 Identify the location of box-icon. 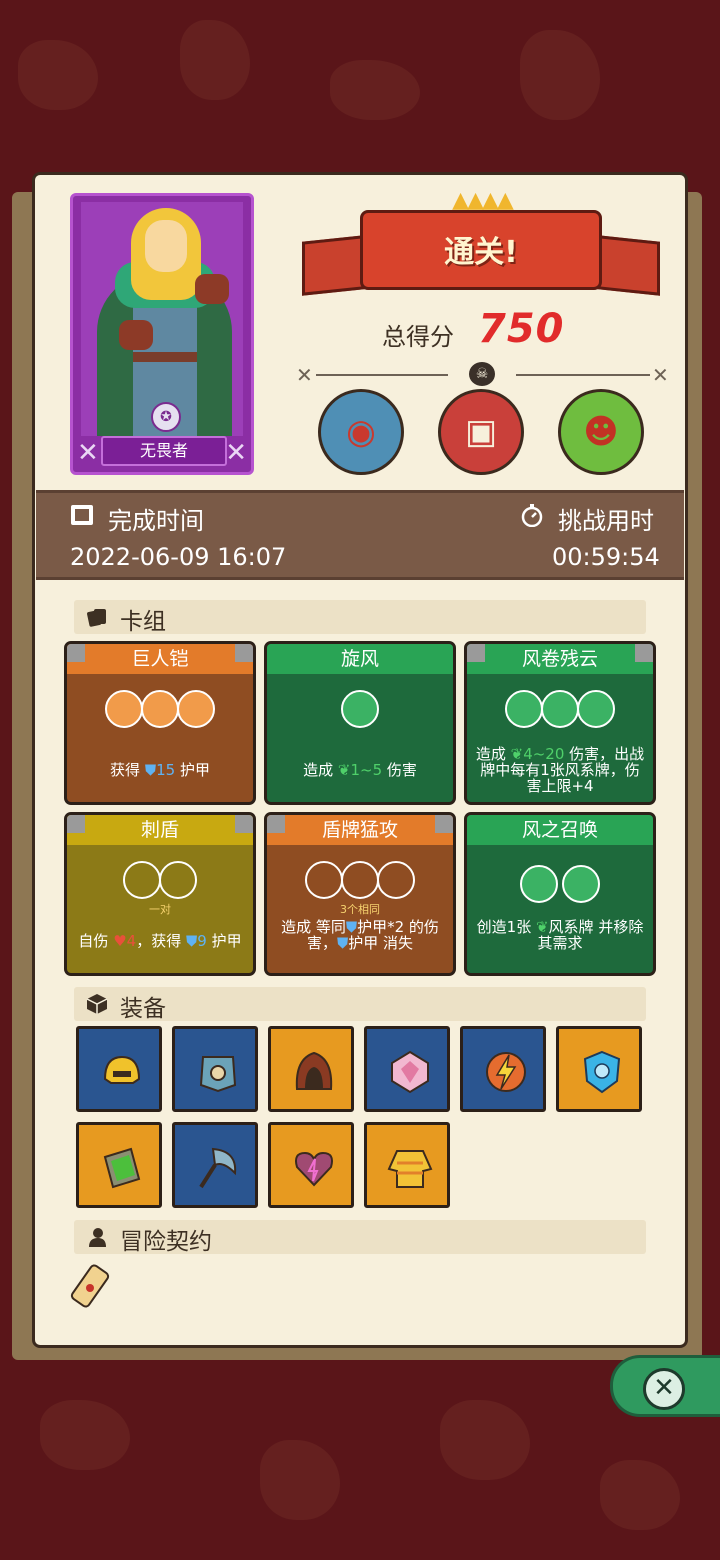
(97, 1004).